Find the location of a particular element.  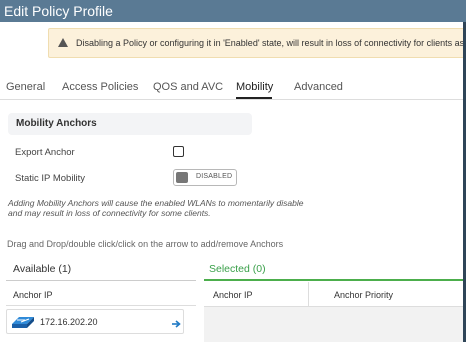

selected-list-empty is located at coordinates (335, 324).